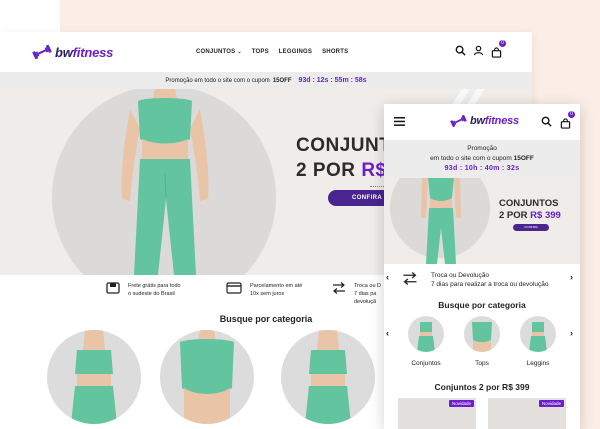 Image resolution: width=600 pixels, height=429 pixels. What do you see at coordinates (482, 221) in the screenshot?
I see `mobile-hero-banner: CONJUNTOS 2 POR R$ 399 CONFIRA` at bounding box center [482, 221].